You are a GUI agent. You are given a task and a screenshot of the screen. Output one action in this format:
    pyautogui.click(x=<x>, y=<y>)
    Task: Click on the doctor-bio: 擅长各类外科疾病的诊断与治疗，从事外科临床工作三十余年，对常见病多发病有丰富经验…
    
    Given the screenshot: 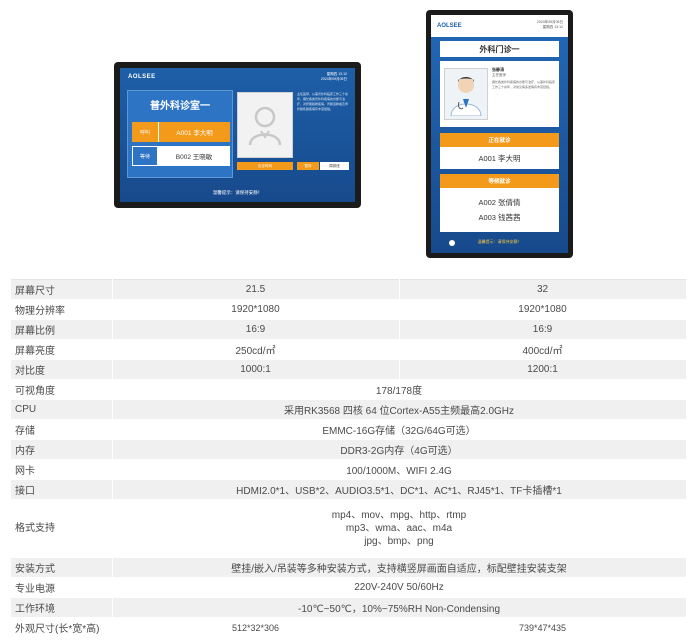 What is the action you would take?
    pyautogui.click(x=524, y=84)
    